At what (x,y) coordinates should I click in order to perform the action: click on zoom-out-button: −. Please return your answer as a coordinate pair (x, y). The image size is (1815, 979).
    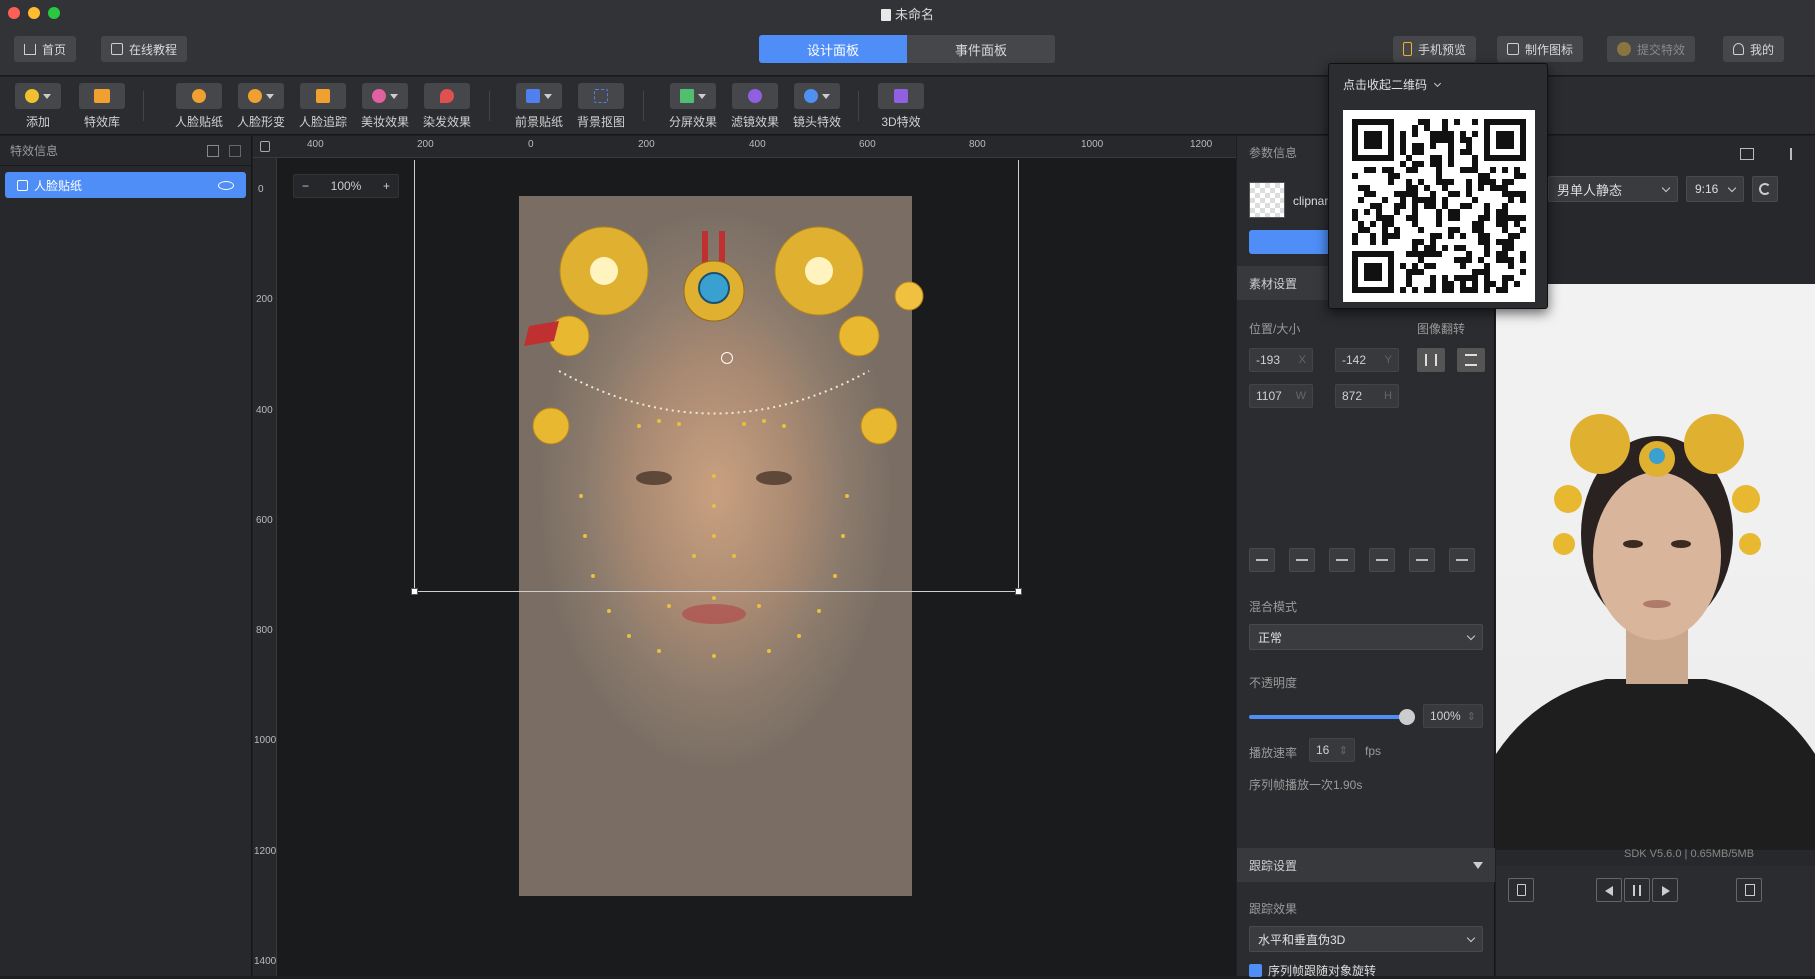
    Looking at the image, I should click on (305, 186).